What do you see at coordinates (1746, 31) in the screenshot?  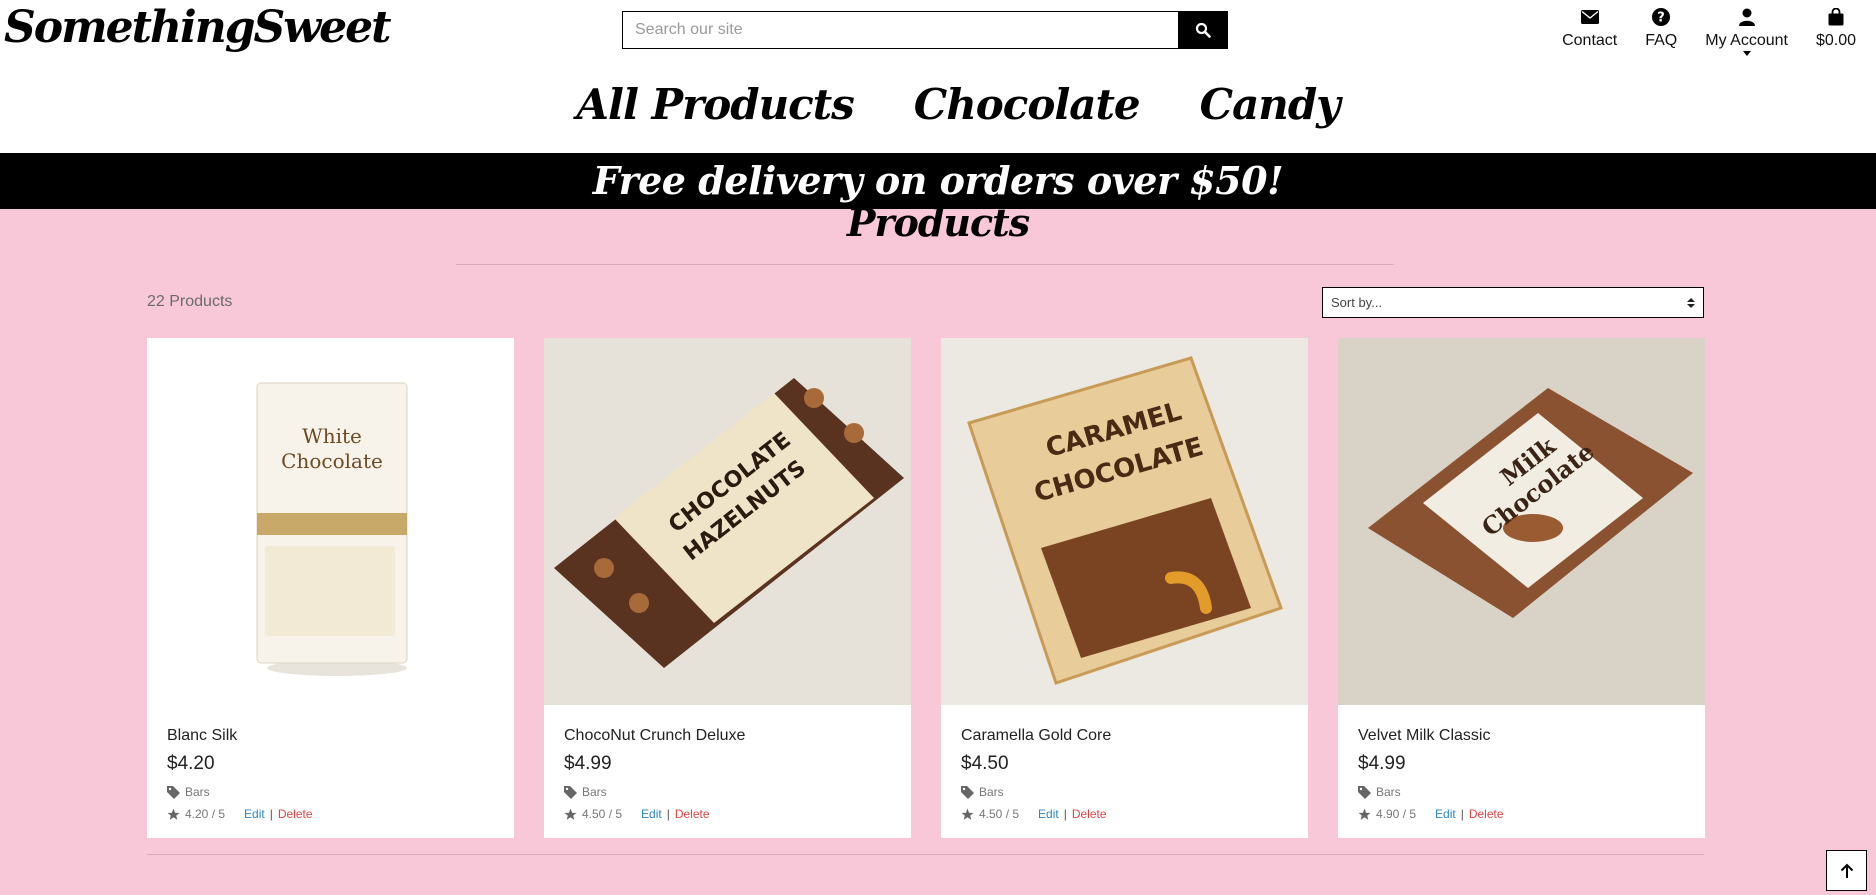 I see `my-account-link: My Account` at bounding box center [1746, 31].